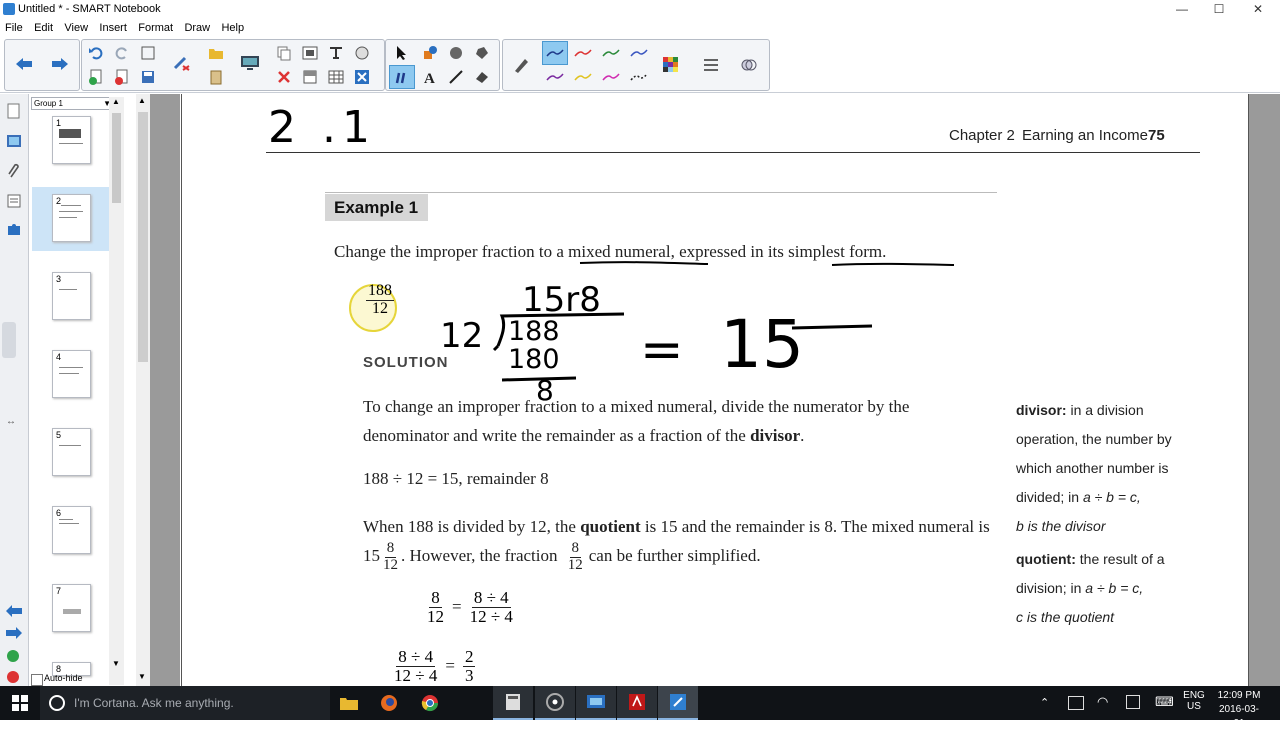 The height and width of the screenshot is (731, 1280). I want to click on sorter-scrollbar: ▲ ▼, so click(116, 391).